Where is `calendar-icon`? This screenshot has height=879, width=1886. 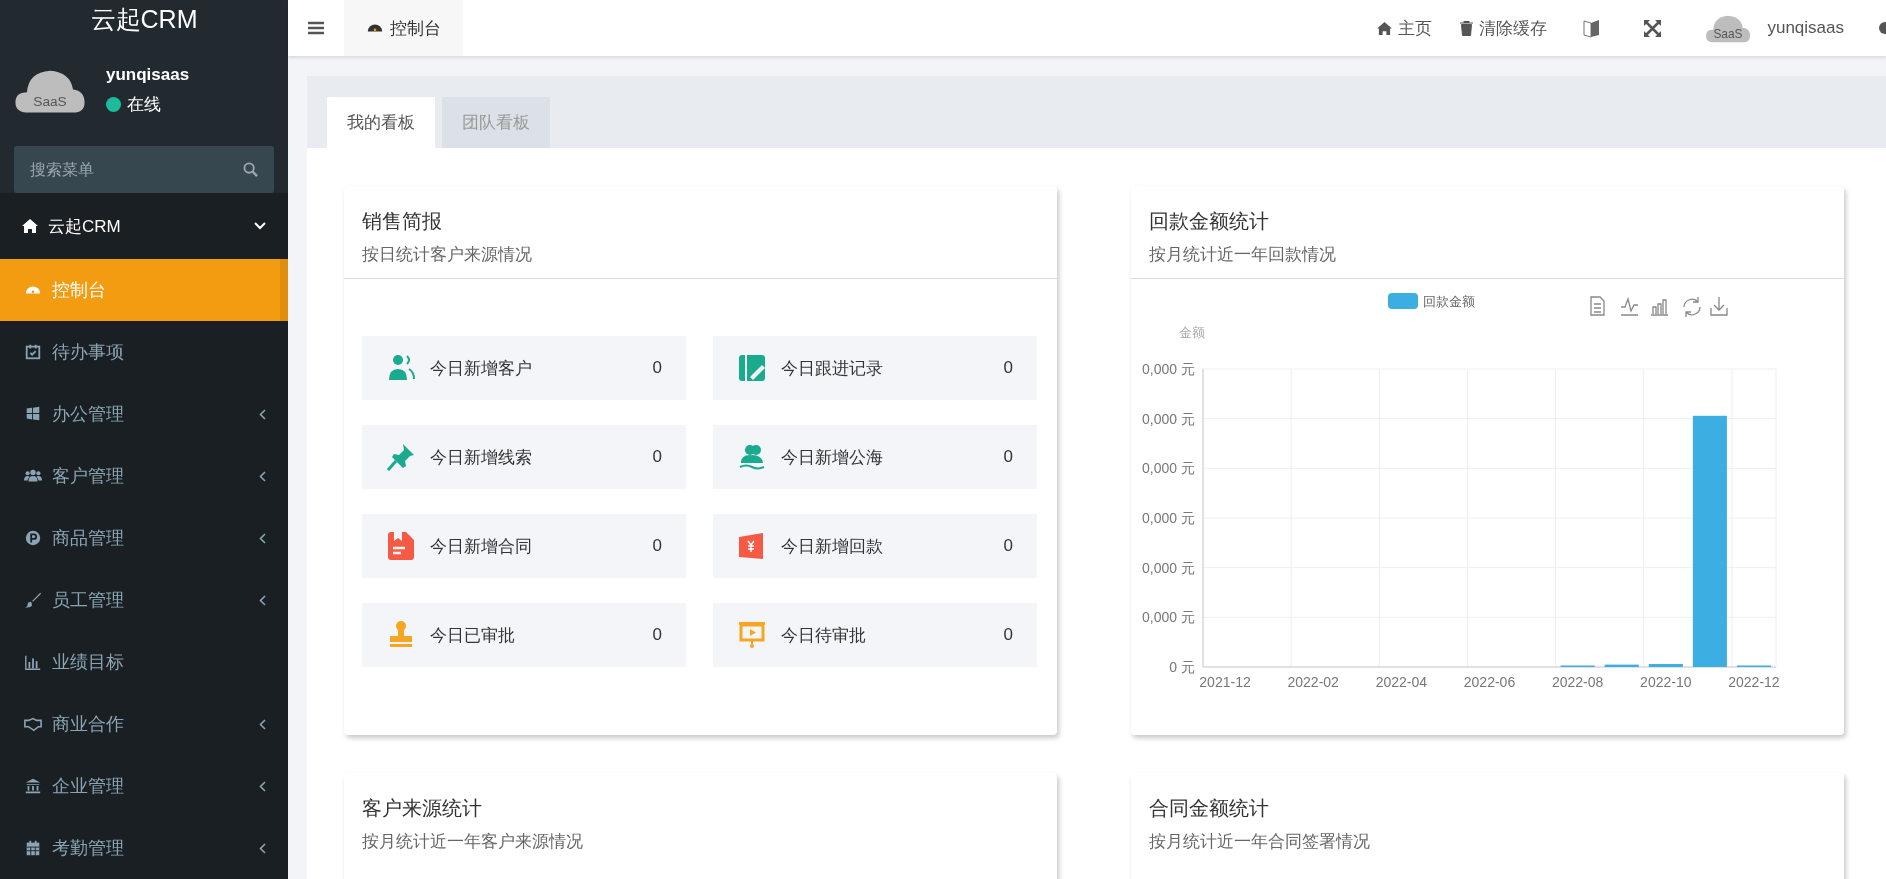
calendar-icon is located at coordinates (33, 848).